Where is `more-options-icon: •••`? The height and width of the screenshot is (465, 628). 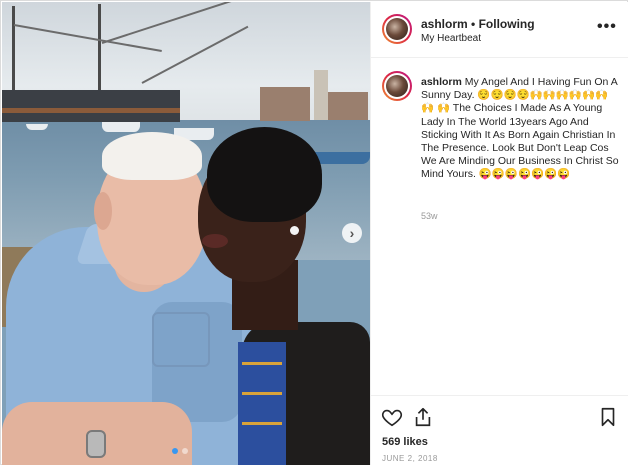 more-options-icon: ••• is located at coordinates (607, 27).